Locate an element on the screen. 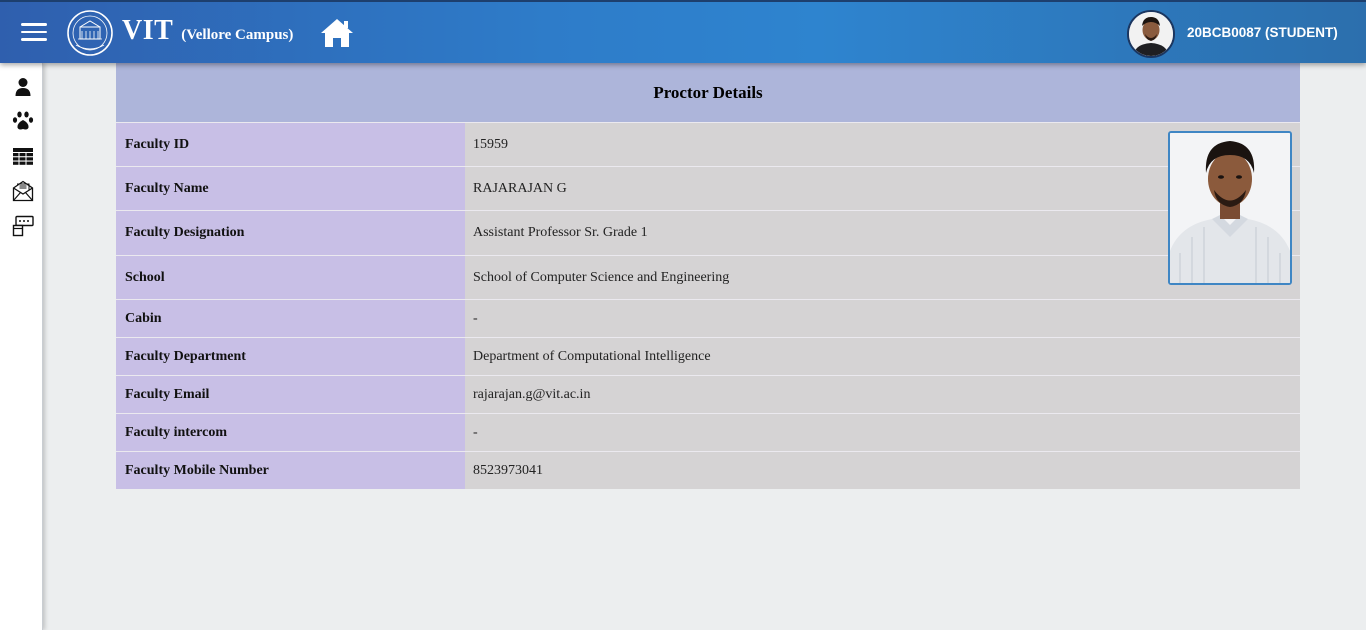  paw-icon is located at coordinates (23, 121).